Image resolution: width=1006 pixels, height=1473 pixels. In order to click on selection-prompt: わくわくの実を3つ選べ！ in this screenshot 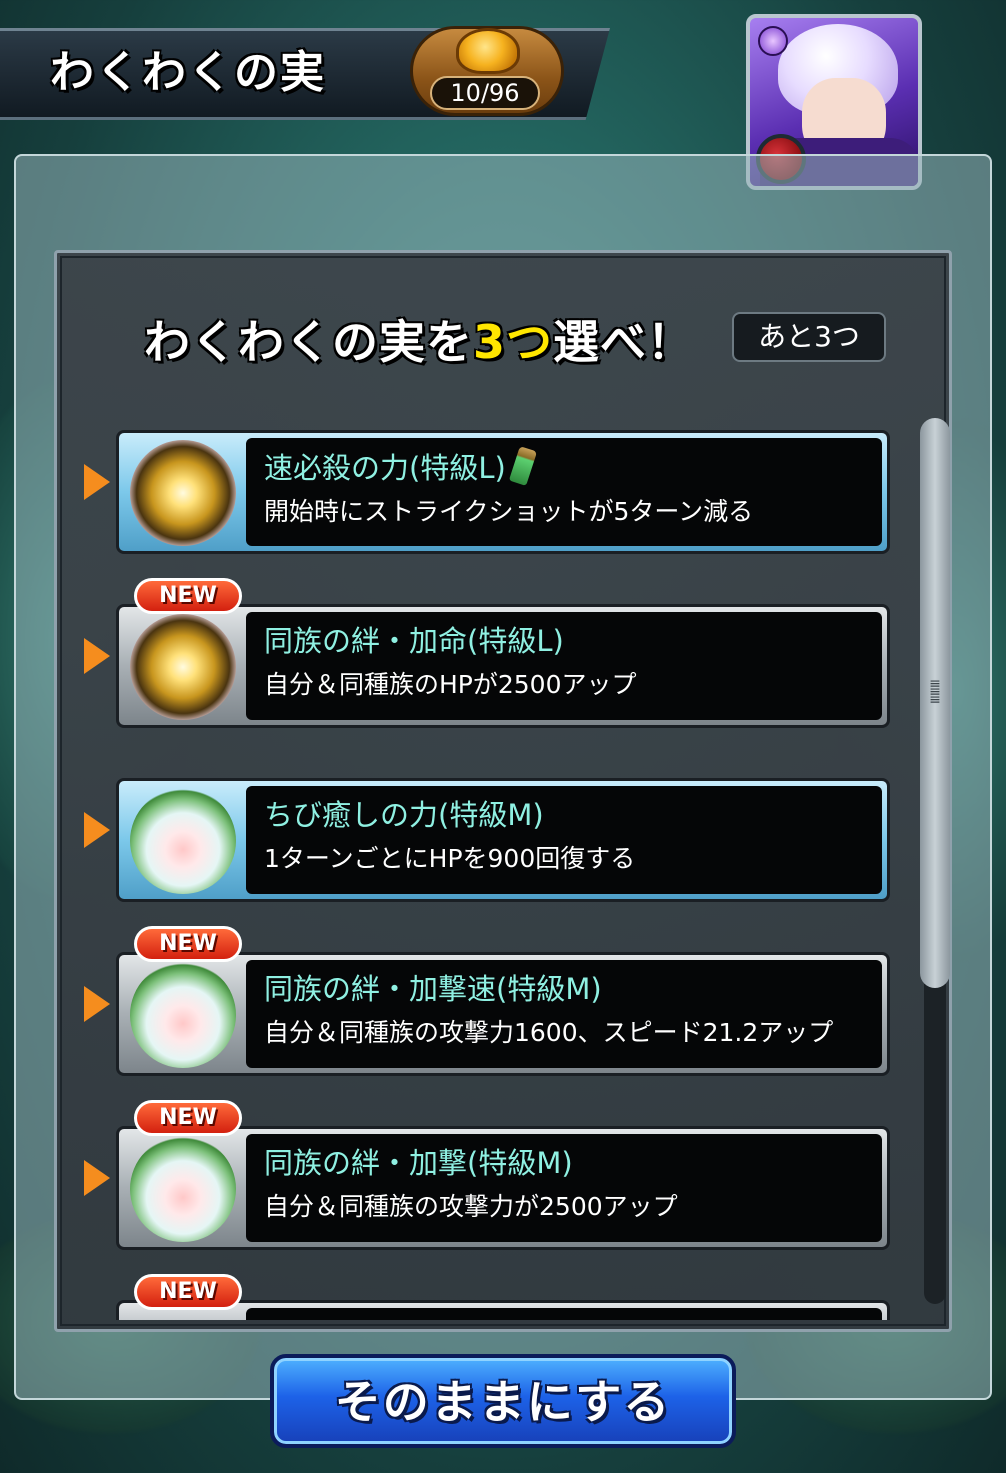, I will do `click(419, 339)`.